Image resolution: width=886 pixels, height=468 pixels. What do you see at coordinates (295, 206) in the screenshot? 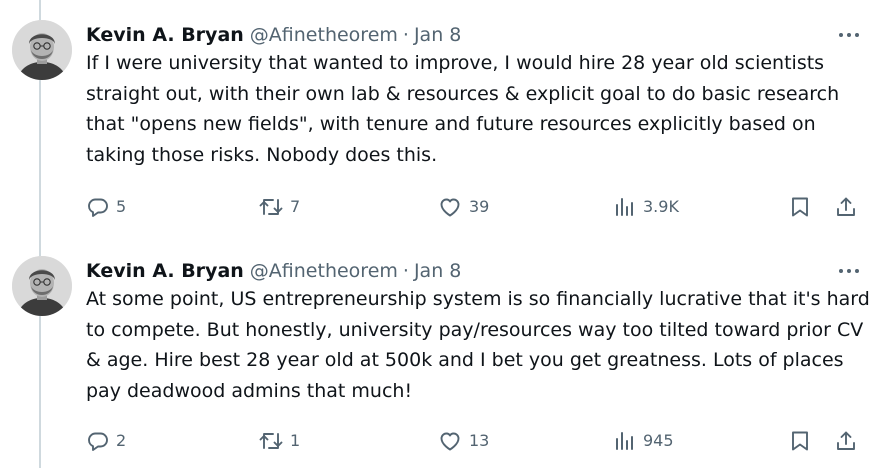
I see `repost-count: 7` at bounding box center [295, 206].